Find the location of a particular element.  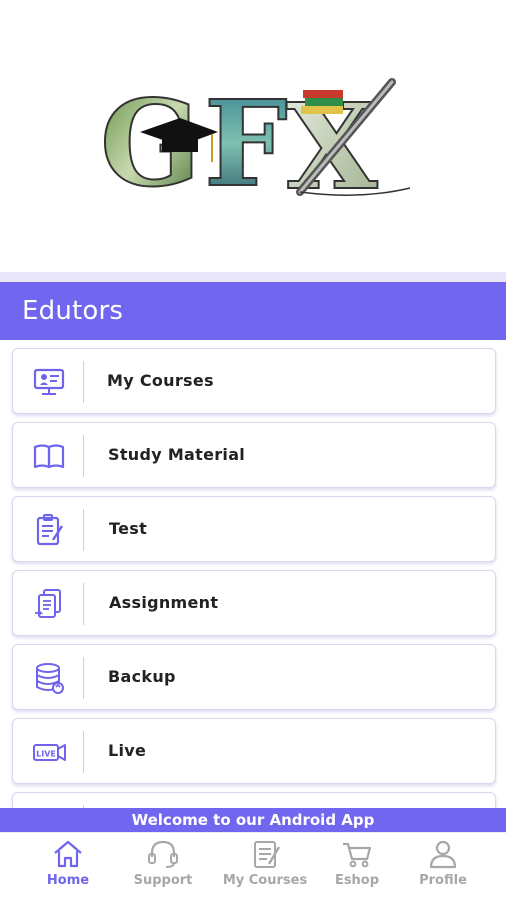

home-icon is located at coordinates (68, 854).